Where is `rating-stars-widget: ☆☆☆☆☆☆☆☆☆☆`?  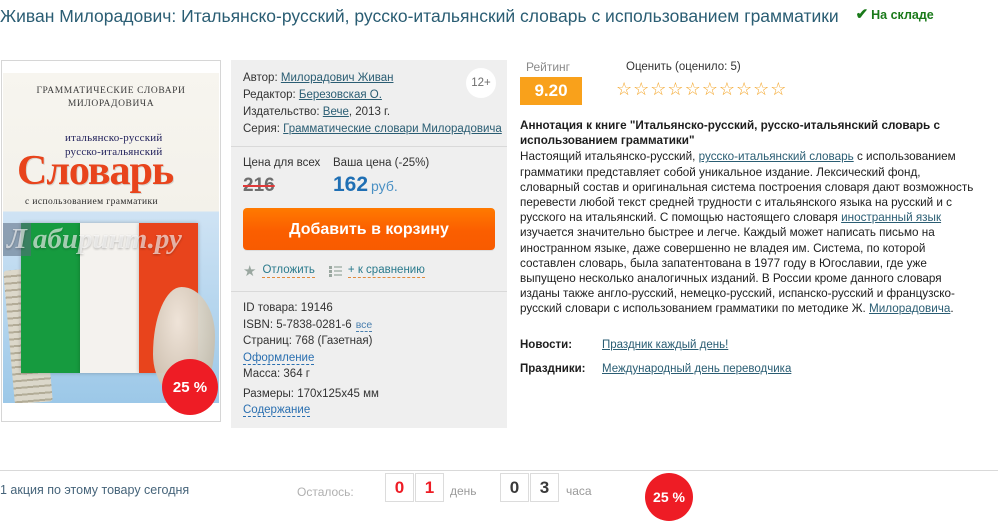
rating-stars-widget: ☆☆☆☆☆☆☆☆☆☆ is located at coordinates (701, 89).